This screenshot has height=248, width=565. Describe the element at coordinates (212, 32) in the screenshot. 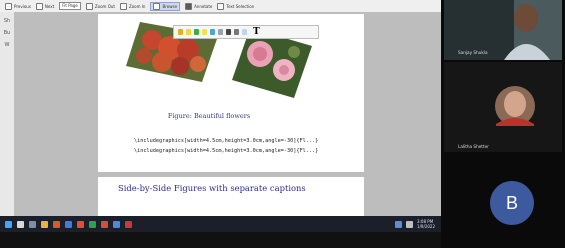

I see `marker-blue-icon` at that location.